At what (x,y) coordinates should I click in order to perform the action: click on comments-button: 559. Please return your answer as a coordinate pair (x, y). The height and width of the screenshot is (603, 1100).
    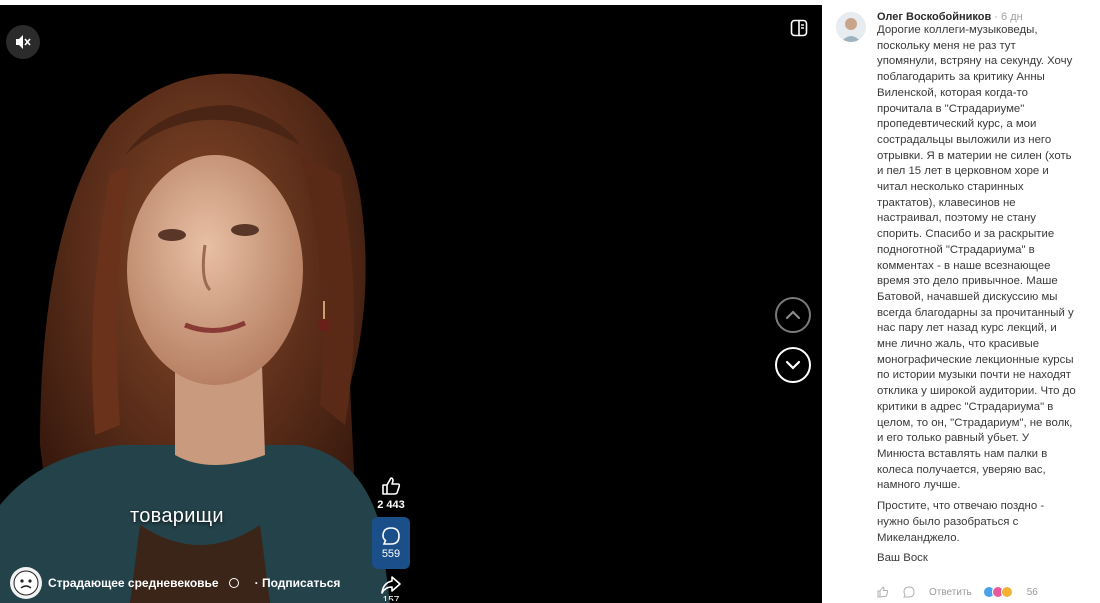
    Looking at the image, I should click on (391, 543).